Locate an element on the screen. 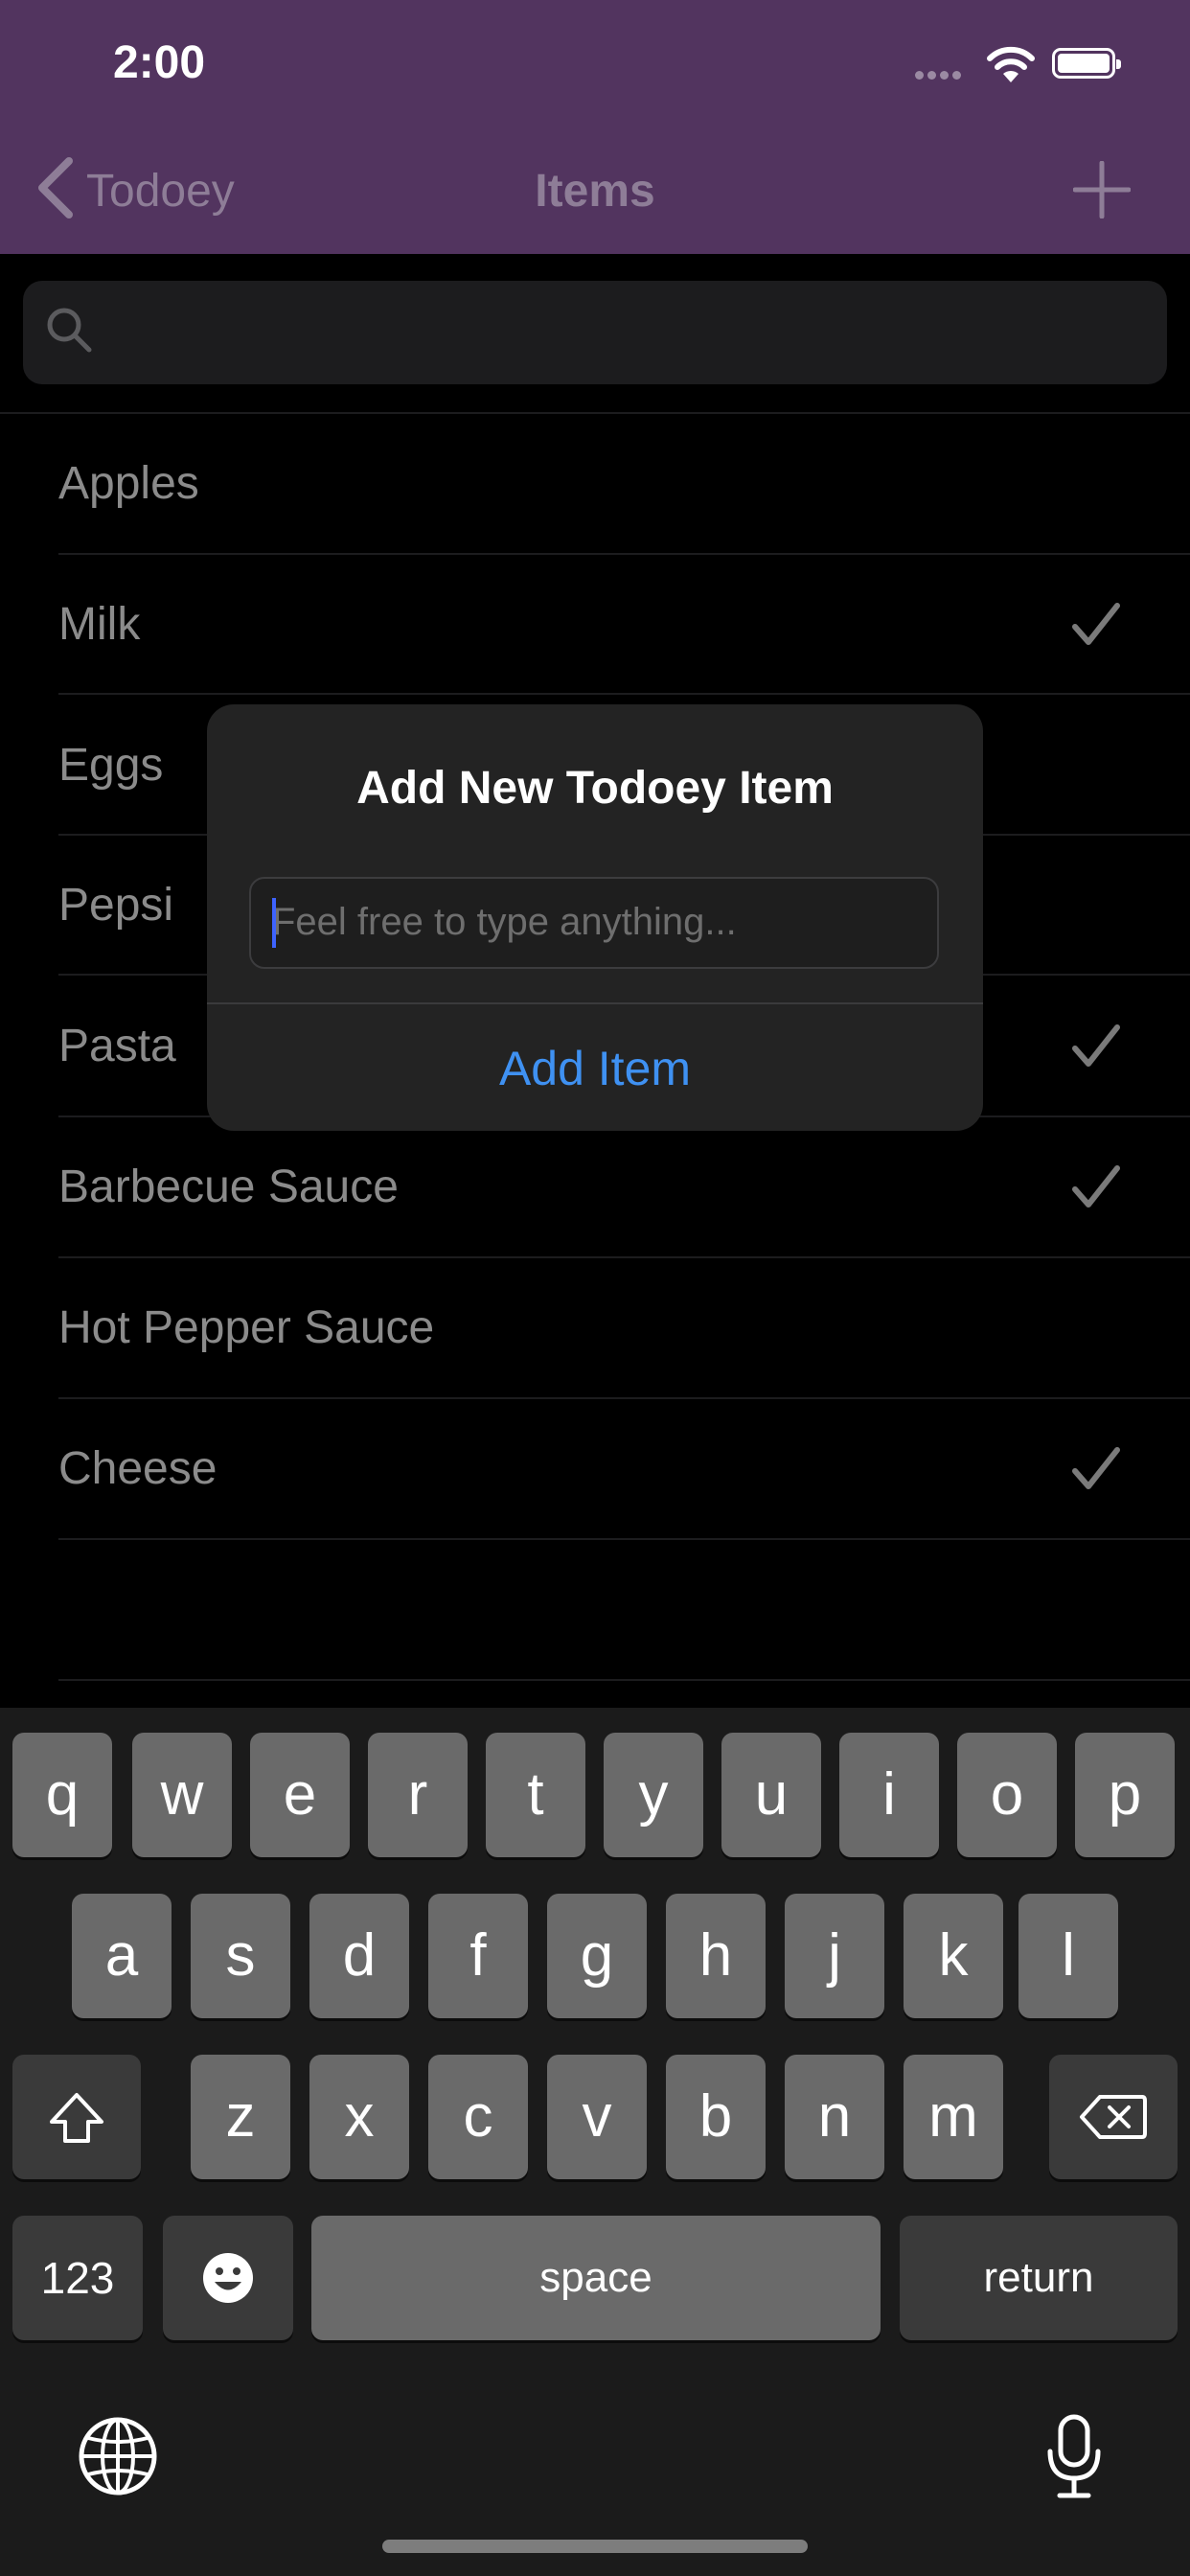  wifi-icon is located at coordinates (1011, 65).